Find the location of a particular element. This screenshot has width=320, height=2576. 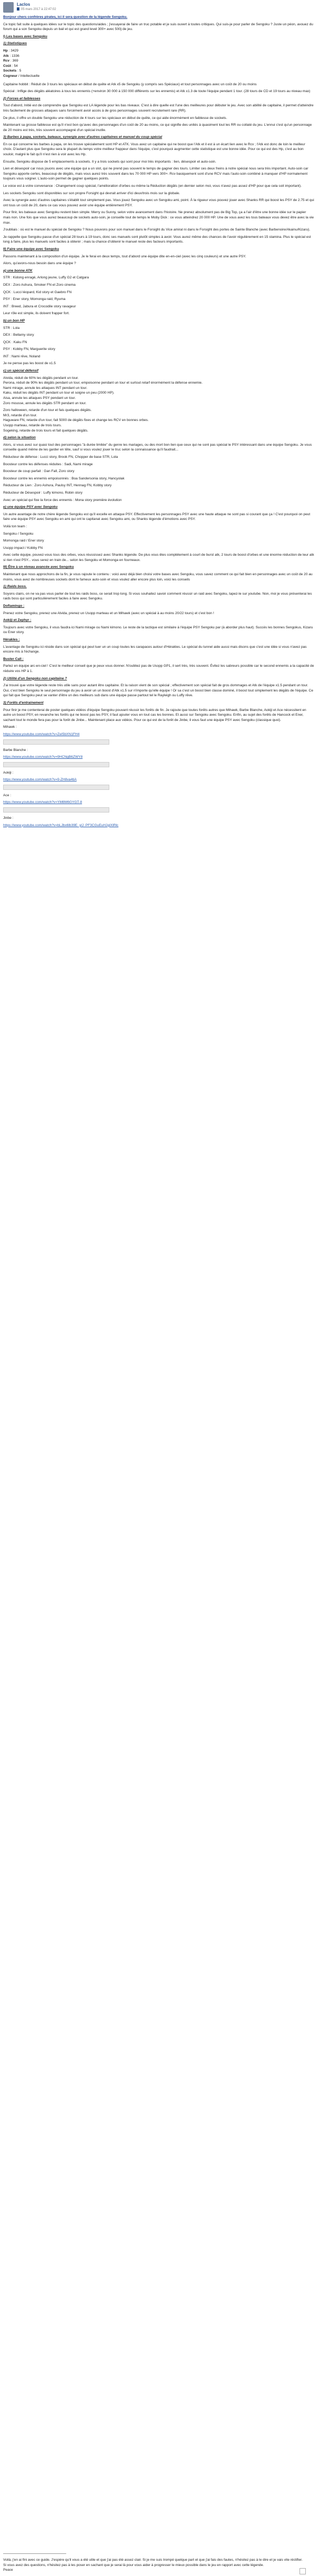

video-label: Jinbe : is located at coordinates (8, 818).